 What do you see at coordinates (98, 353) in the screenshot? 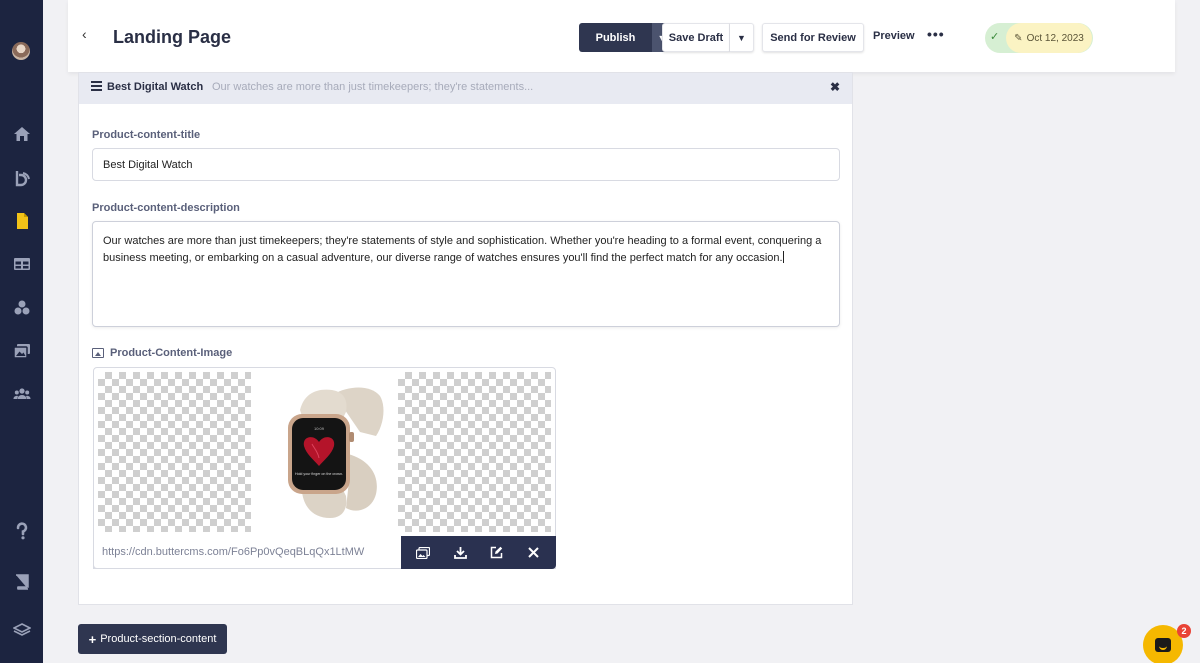
I see `image-icon` at bounding box center [98, 353].